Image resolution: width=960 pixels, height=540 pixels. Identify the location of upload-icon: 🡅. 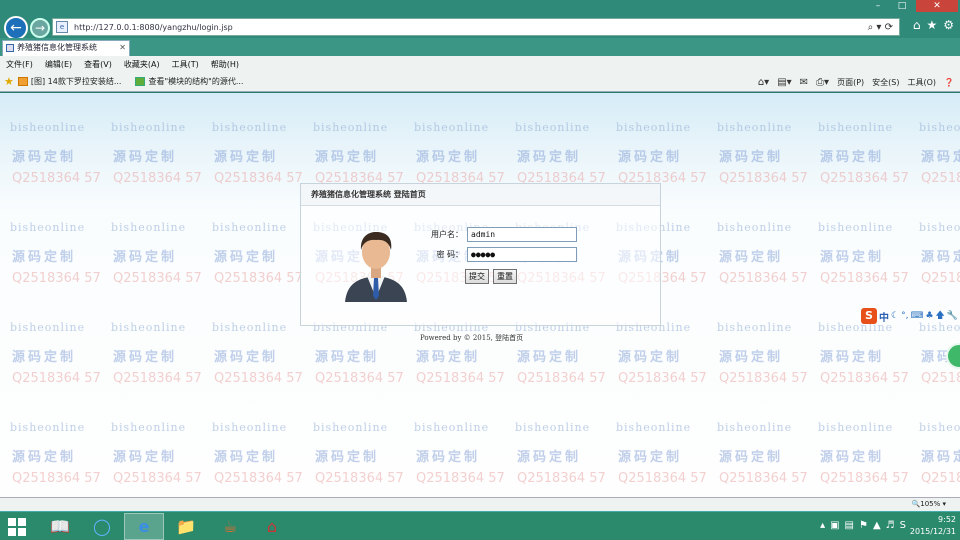
(940, 316).